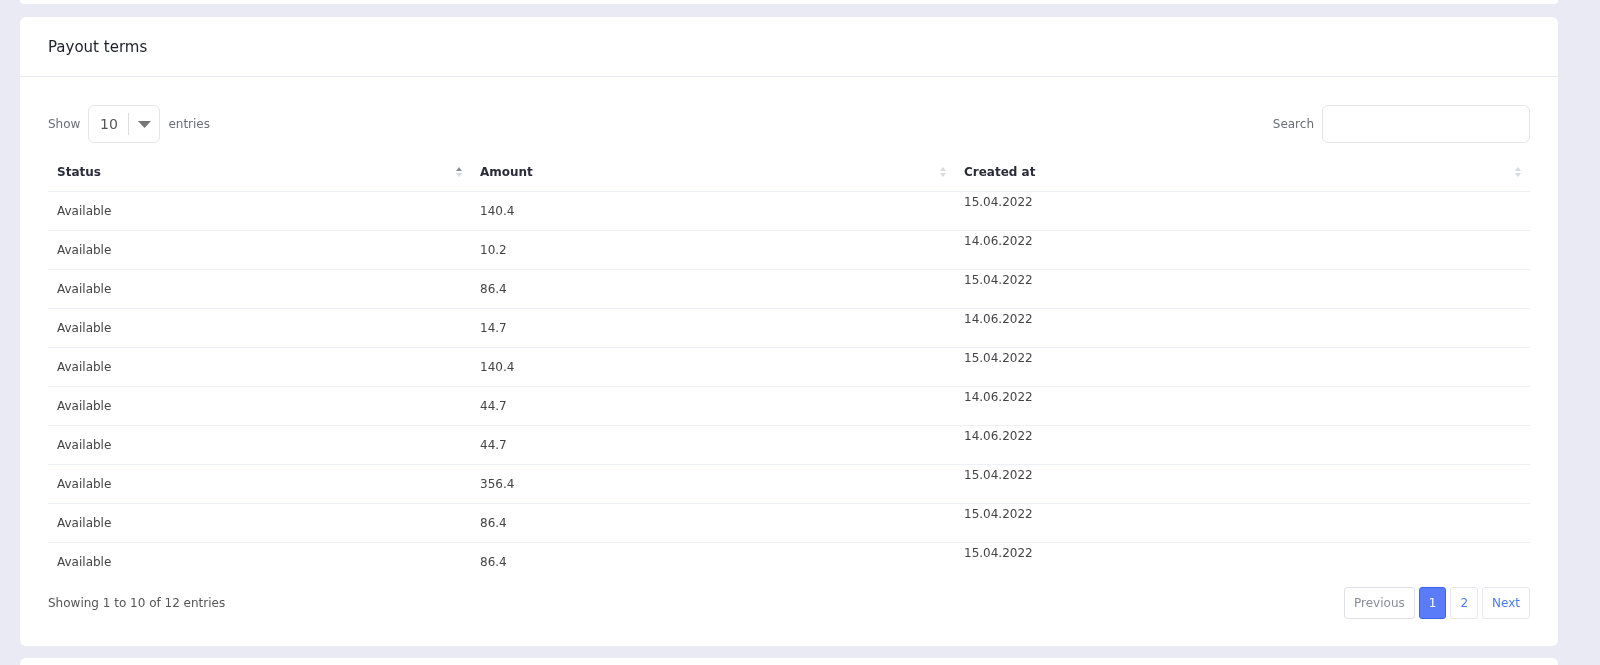  Describe the element at coordinates (145, 124) in the screenshot. I see `caret-icon` at that location.